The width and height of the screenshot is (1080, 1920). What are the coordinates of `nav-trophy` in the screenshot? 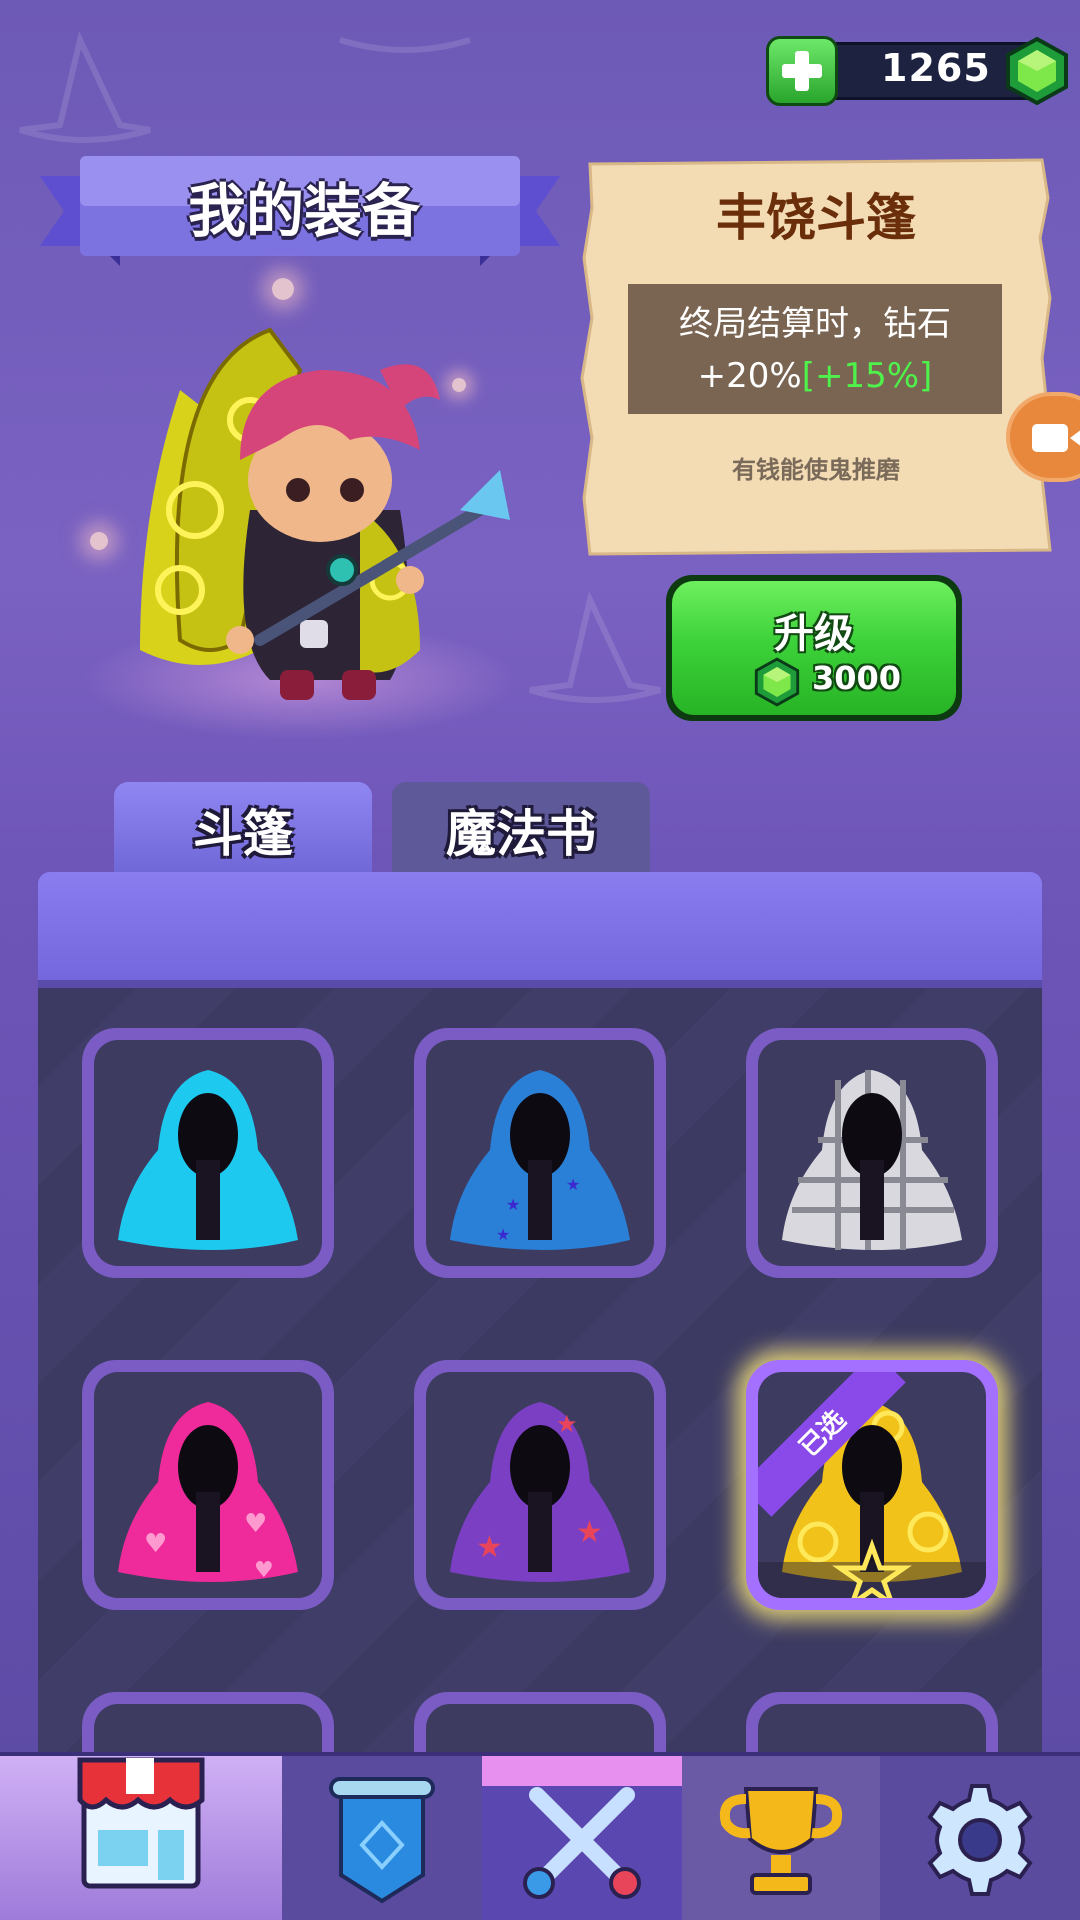 It's located at (781, 1838).